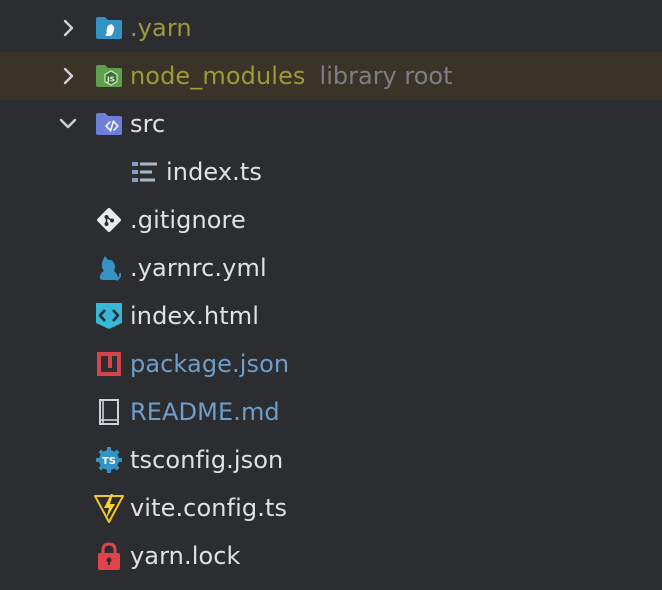 The width and height of the screenshot is (662, 590). I want to click on lock-icon, so click(109, 556).